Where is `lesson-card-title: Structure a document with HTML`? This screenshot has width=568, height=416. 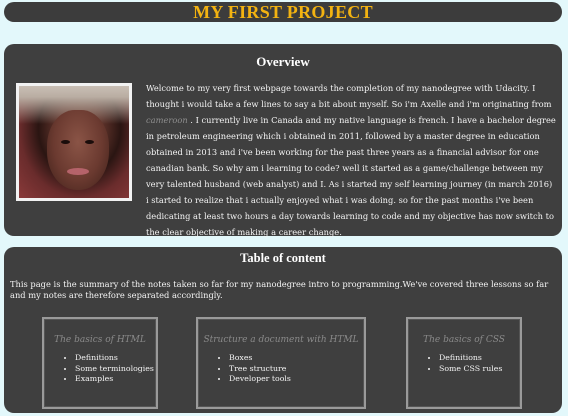 lesson-card-title: Structure a document with HTML is located at coordinates (281, 340).